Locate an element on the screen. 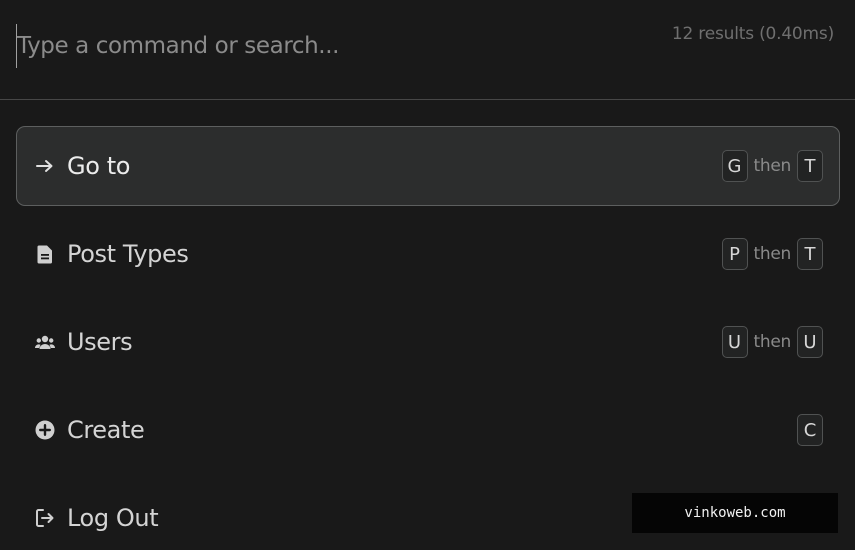  users-icon is located at coordinates (45, 342).